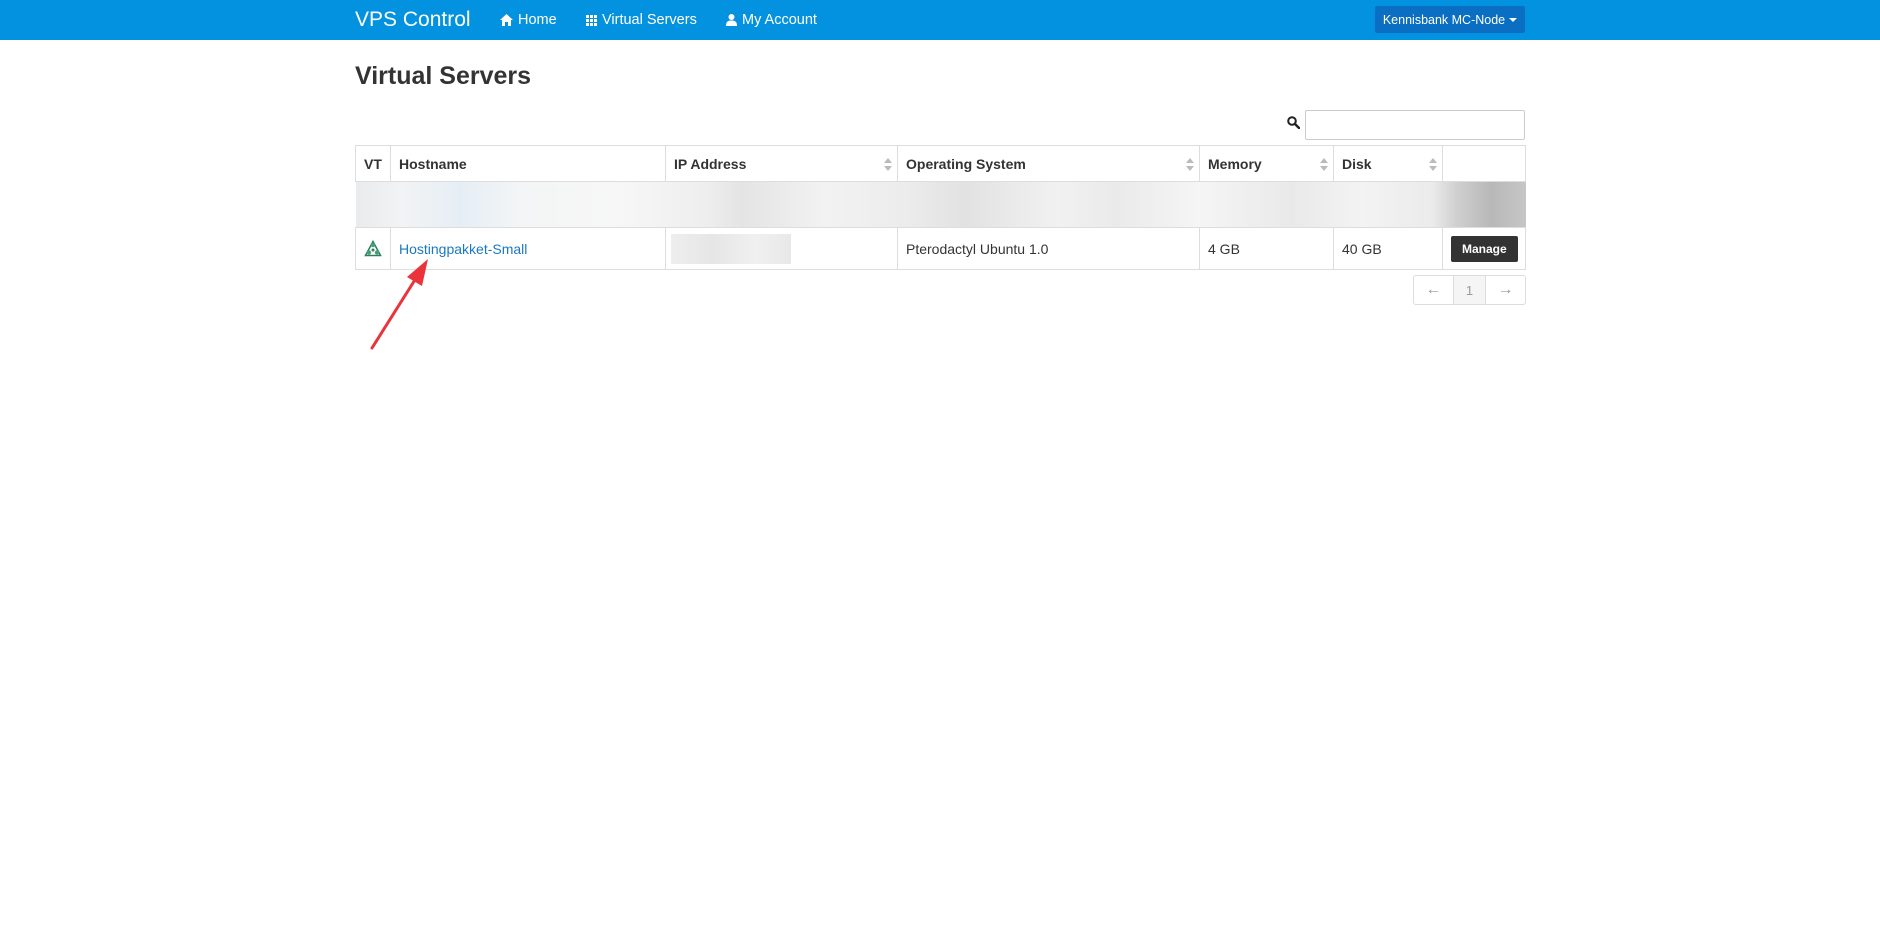 The height and width of the screenshot is (939, 1880). I want to click on column-header-memory: Memory, so click(1266, 163).